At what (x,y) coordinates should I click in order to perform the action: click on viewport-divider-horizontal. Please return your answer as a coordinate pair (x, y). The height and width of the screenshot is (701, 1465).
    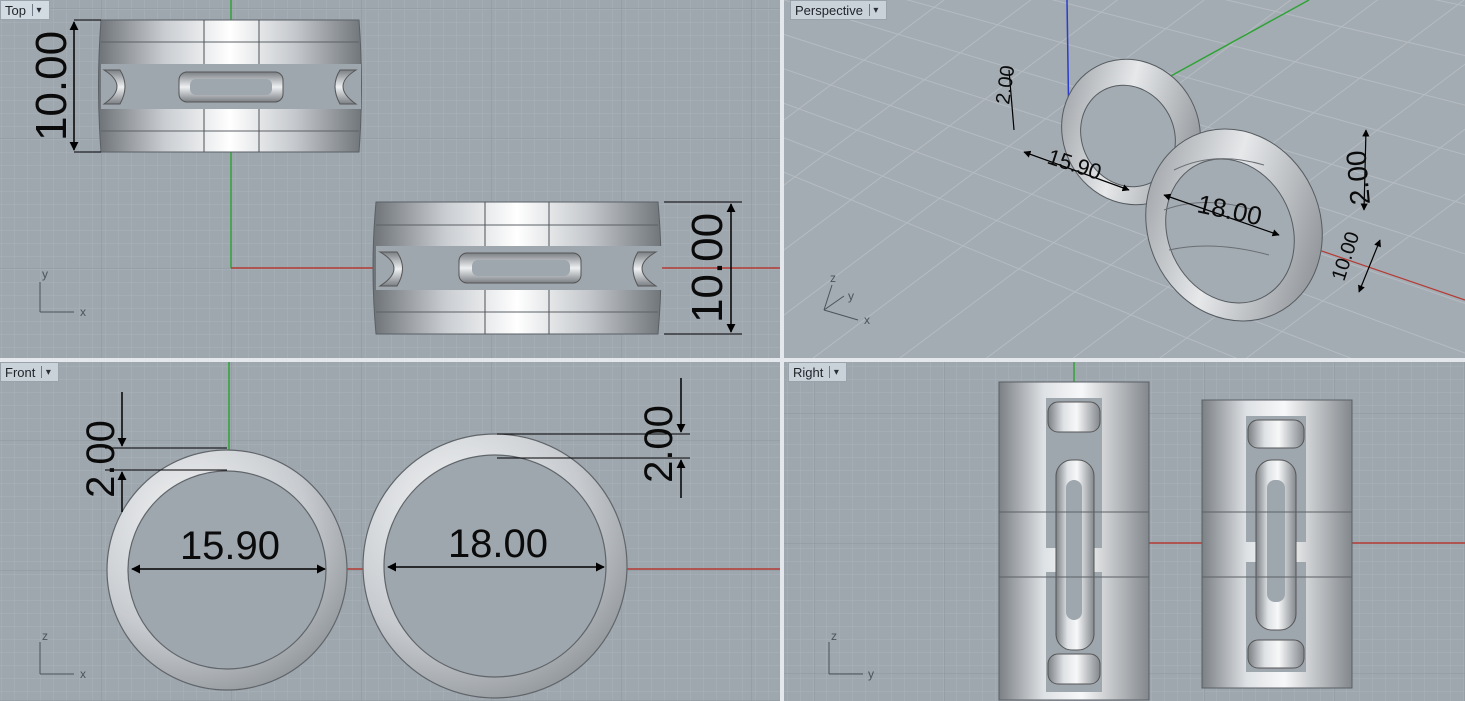
    Looking at the image, I should click on (732, 360).